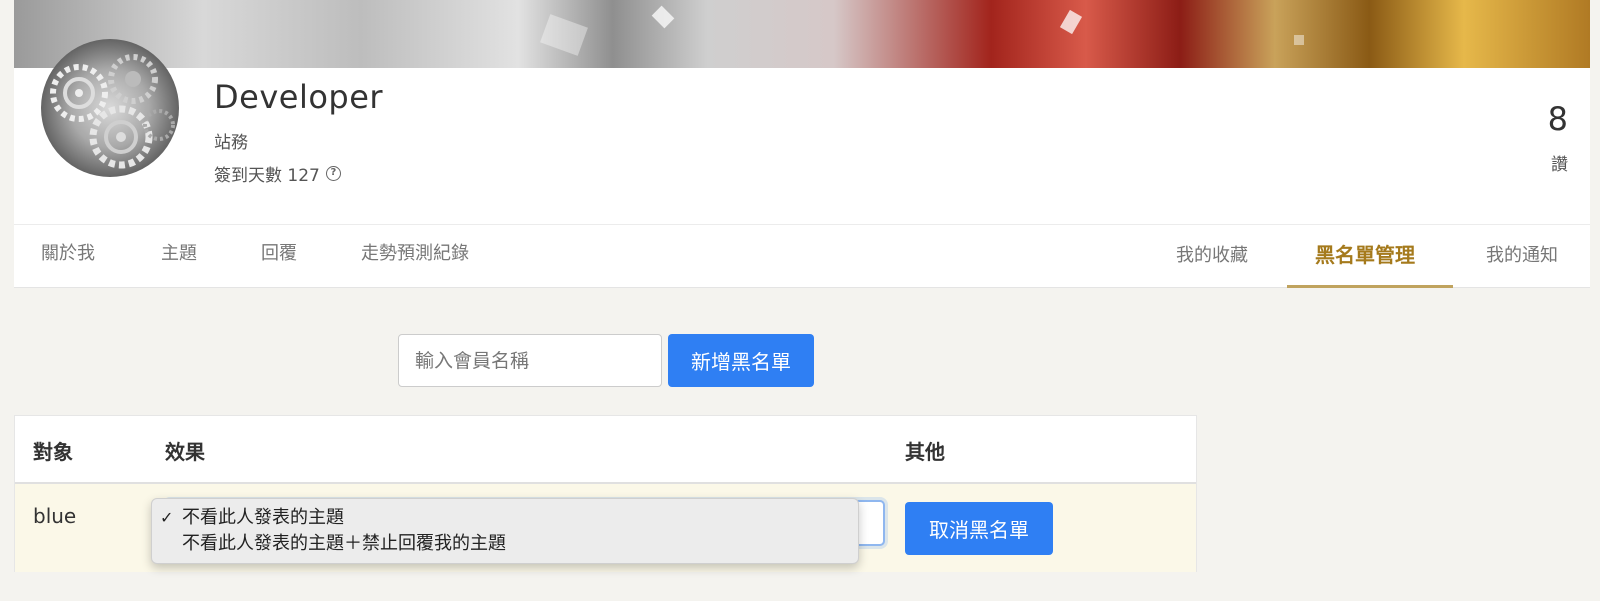  I want to click on tab-blacklist-management: 黑名單管理, so click(1365, 253).